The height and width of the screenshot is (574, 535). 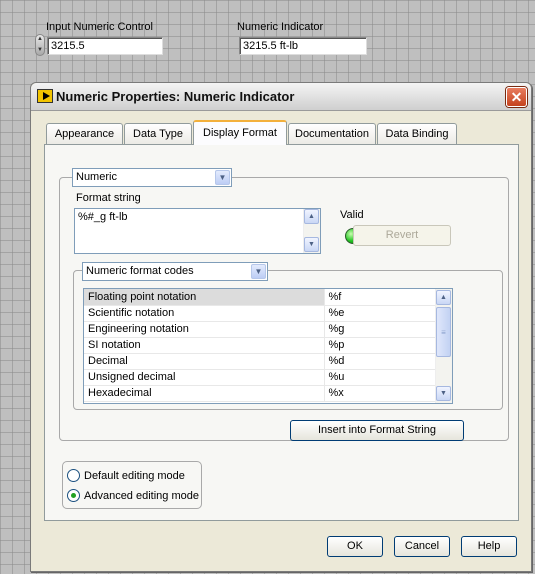 I want to click on format-code-value: %x, so click(x=388, y=393).